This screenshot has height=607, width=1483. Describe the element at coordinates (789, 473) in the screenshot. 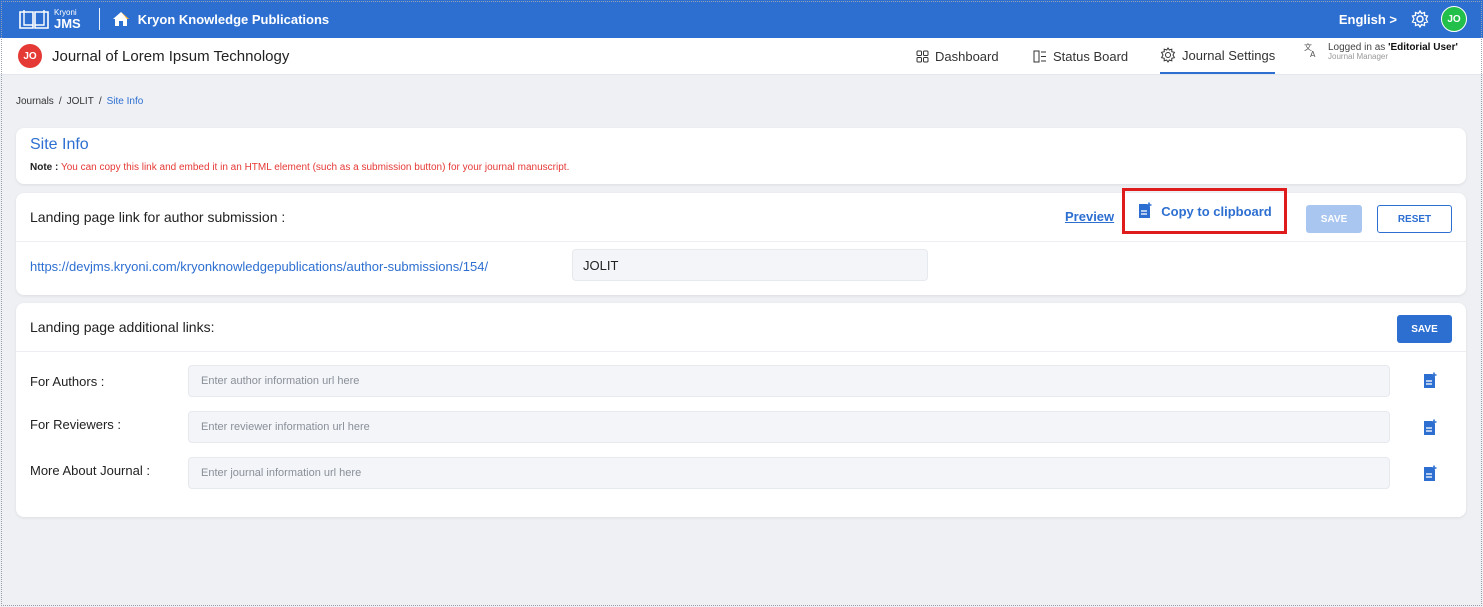

I see `more-about-journal-input` at that location.